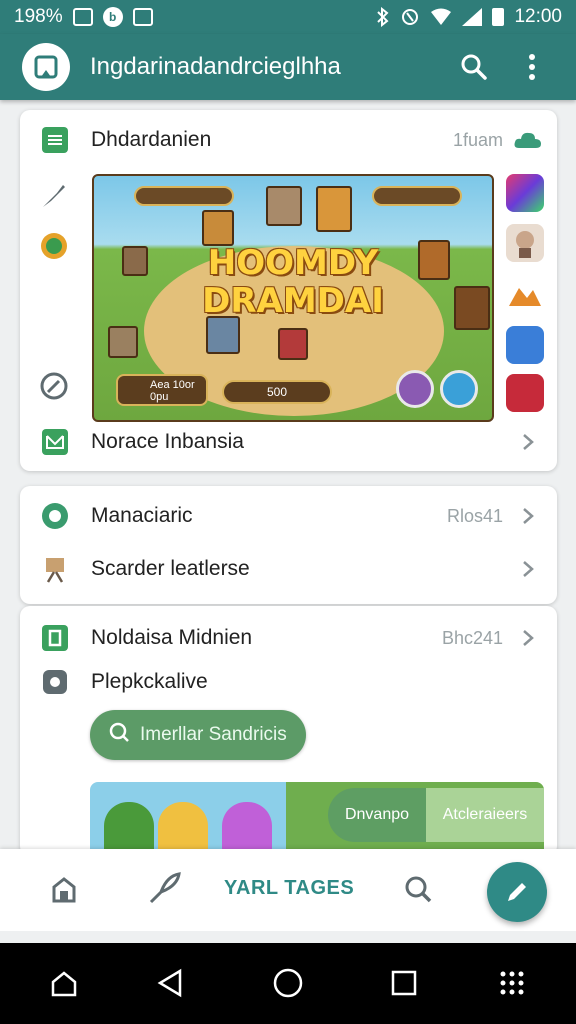 The height and width of the screenshot is (1024, 576). I want to click on game-hud-player: Aea 10or 0pu, so click(162, 390).